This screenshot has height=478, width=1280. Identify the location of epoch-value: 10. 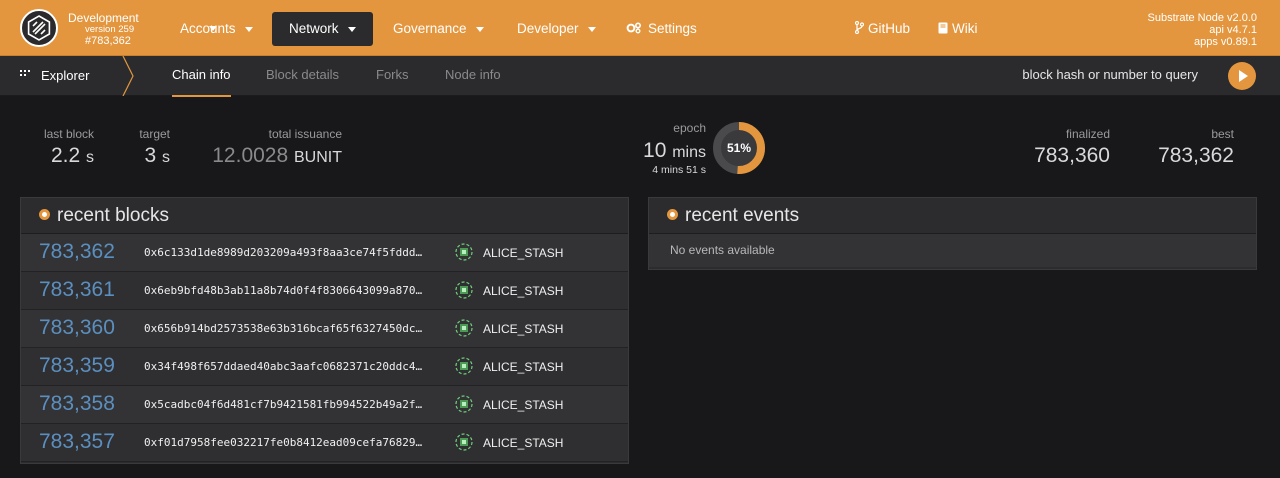
(655, 150).